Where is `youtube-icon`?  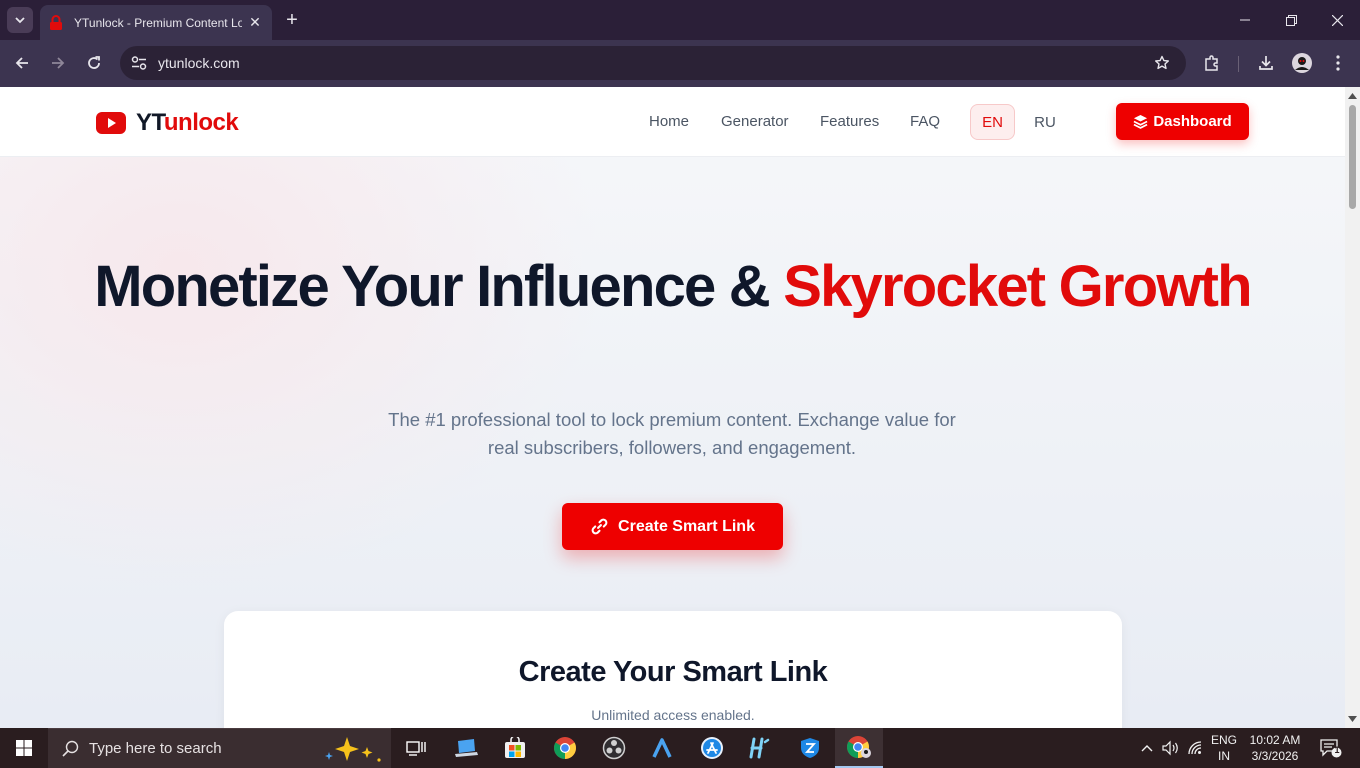 youtube-icon is located at coordinates (111, 123).